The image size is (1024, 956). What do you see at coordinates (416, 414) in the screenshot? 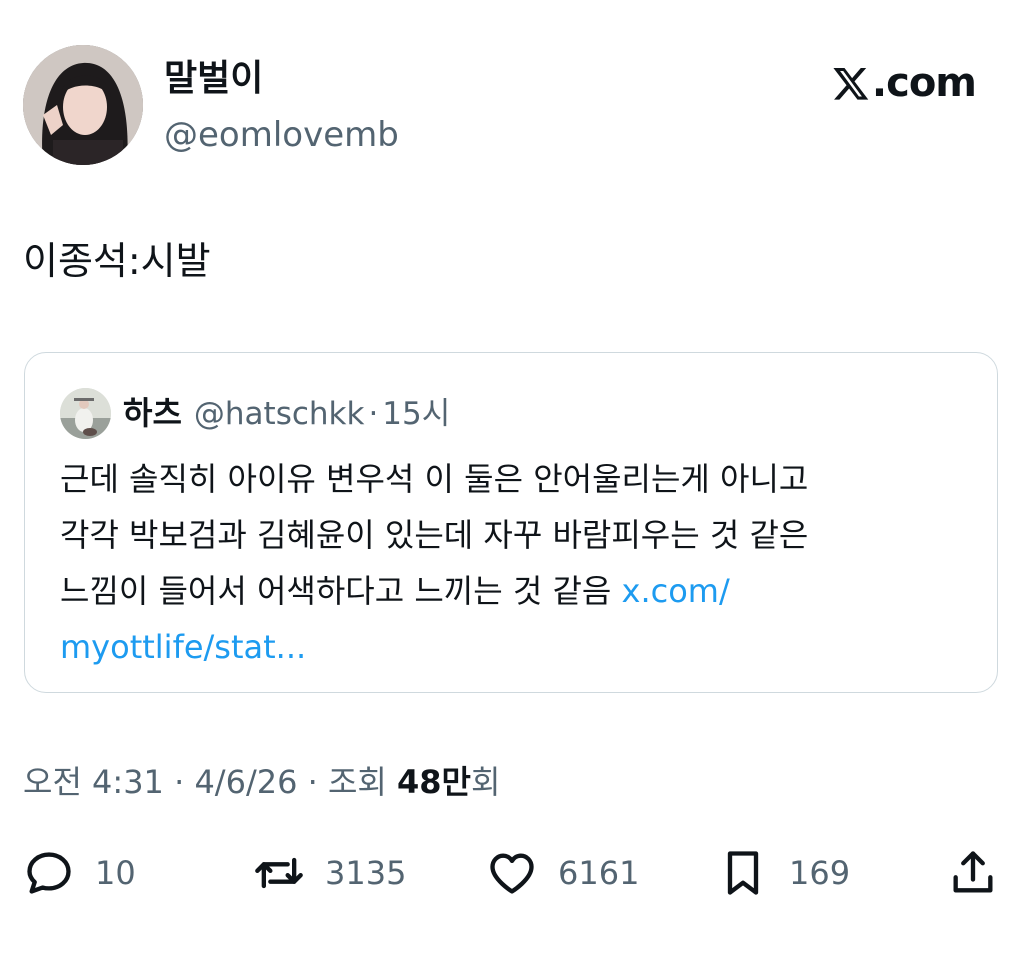
I see `quoted-timestamp: 15시` at bounding box center [416, 414].